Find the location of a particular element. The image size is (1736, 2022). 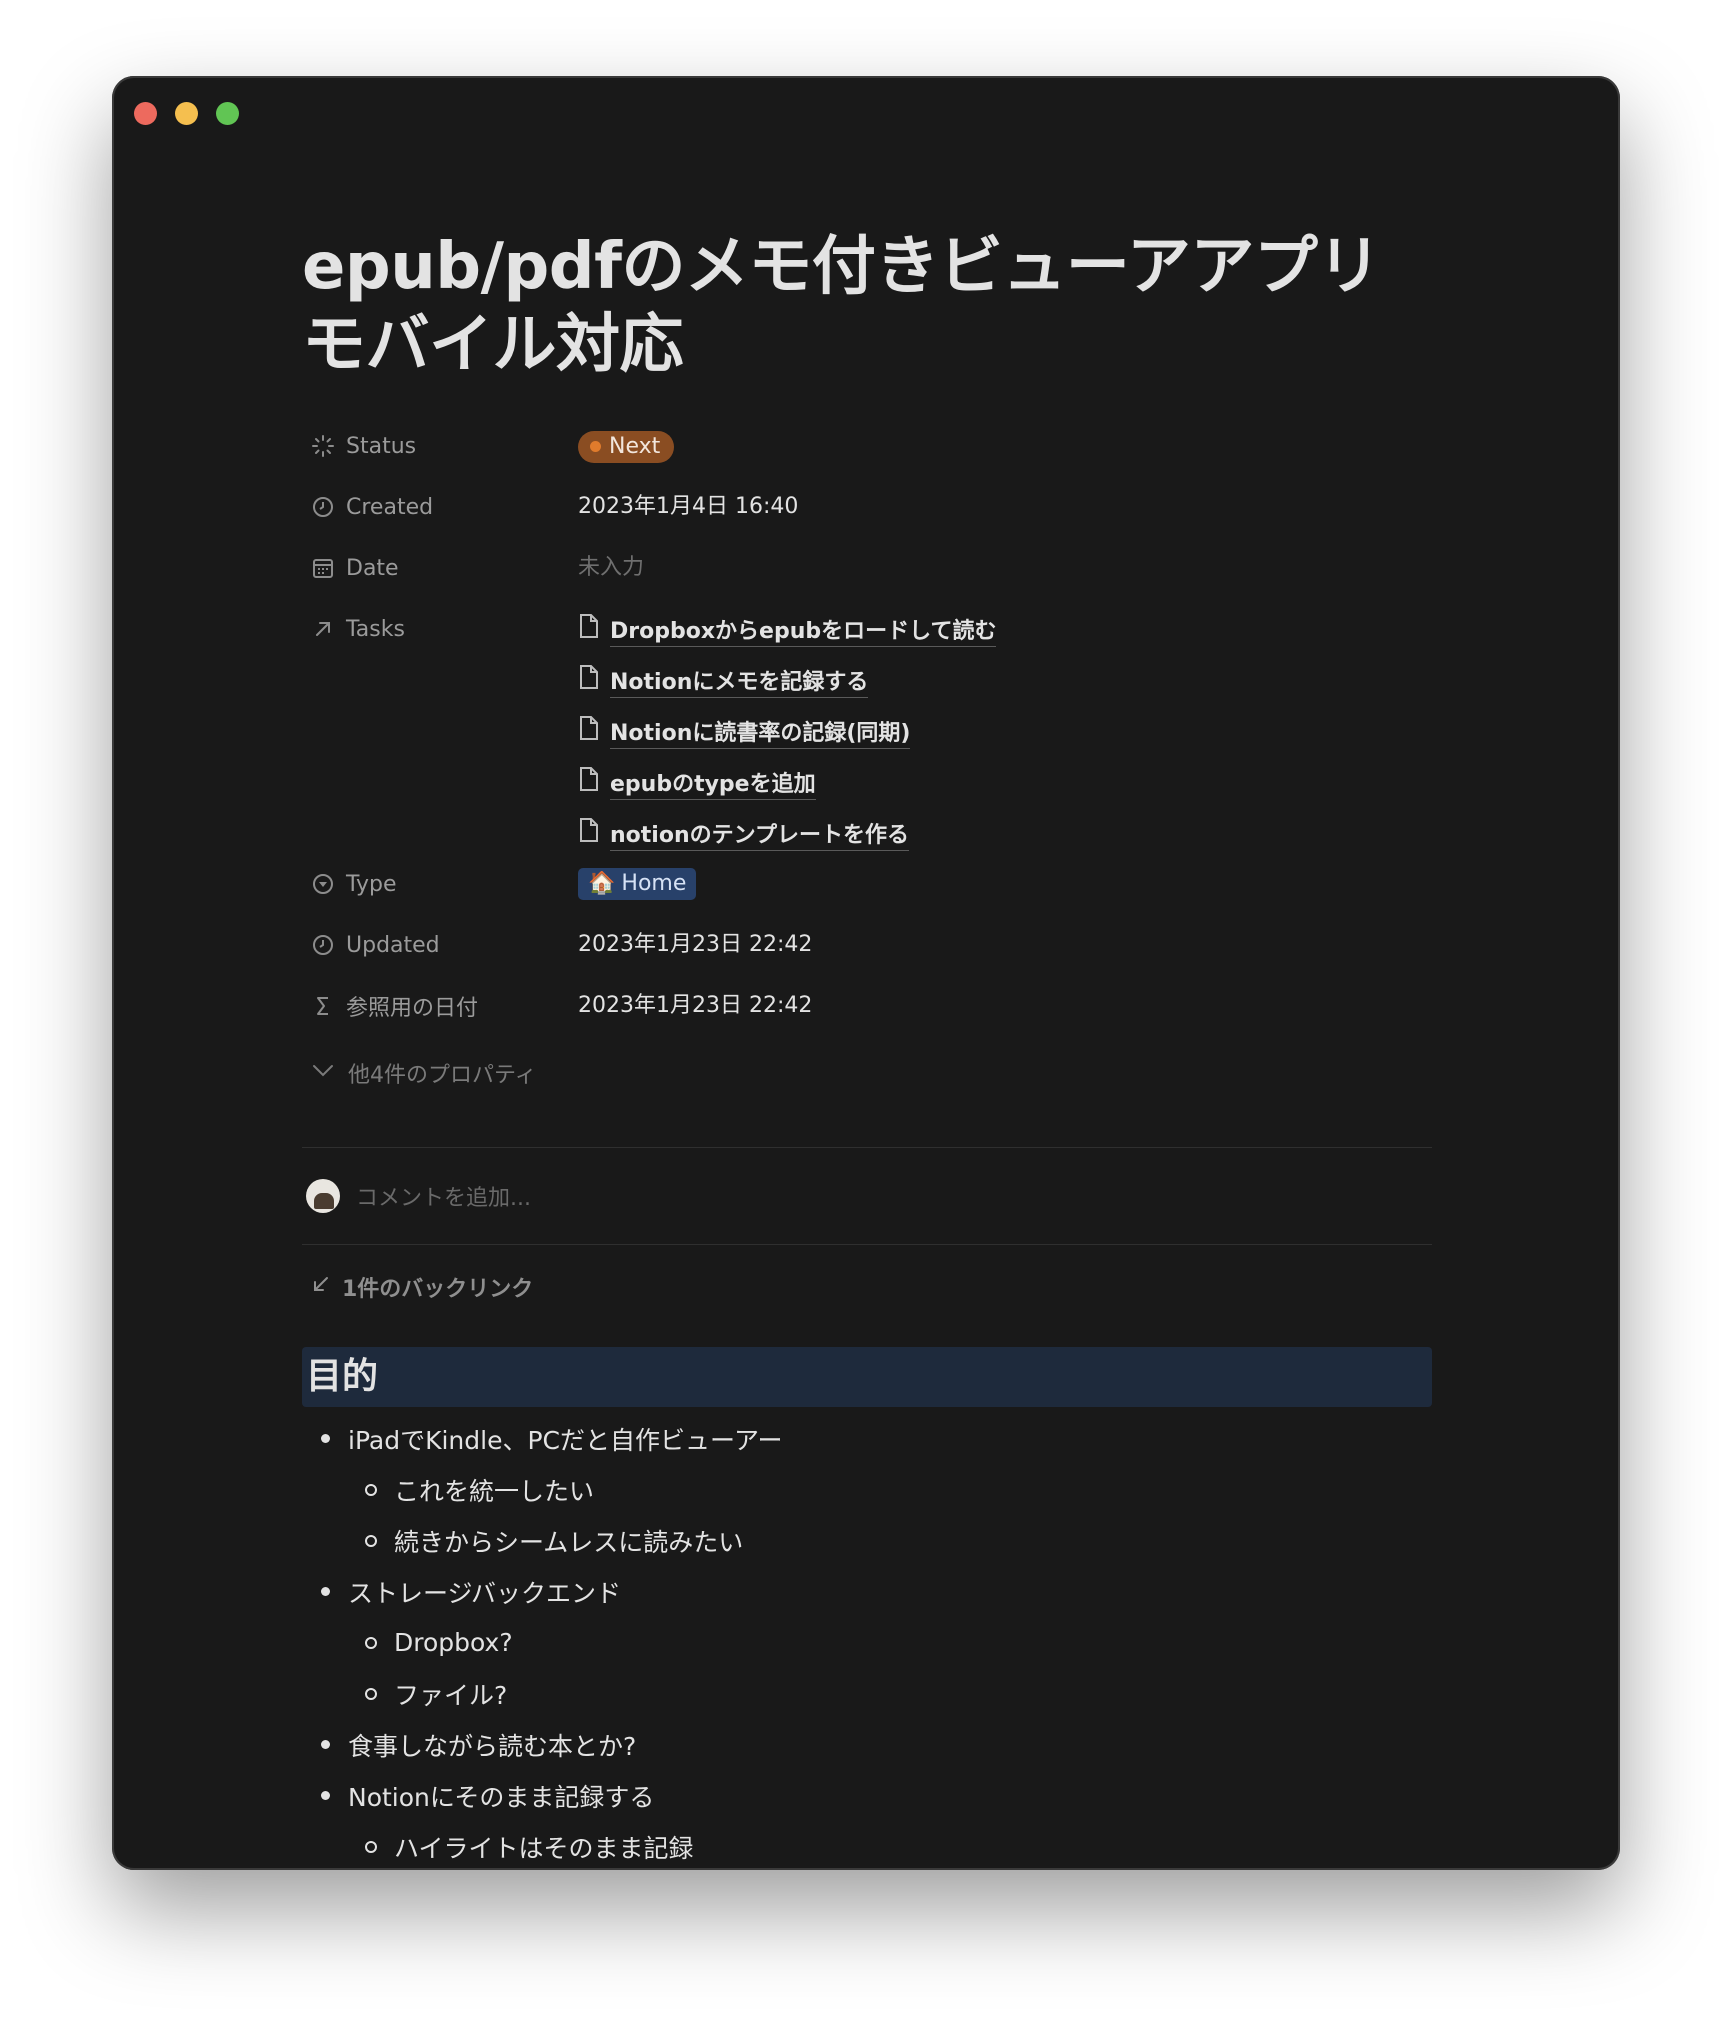

property-updated: Updated 2023年1月23日 22:42 is located at coordinates (867, 953).